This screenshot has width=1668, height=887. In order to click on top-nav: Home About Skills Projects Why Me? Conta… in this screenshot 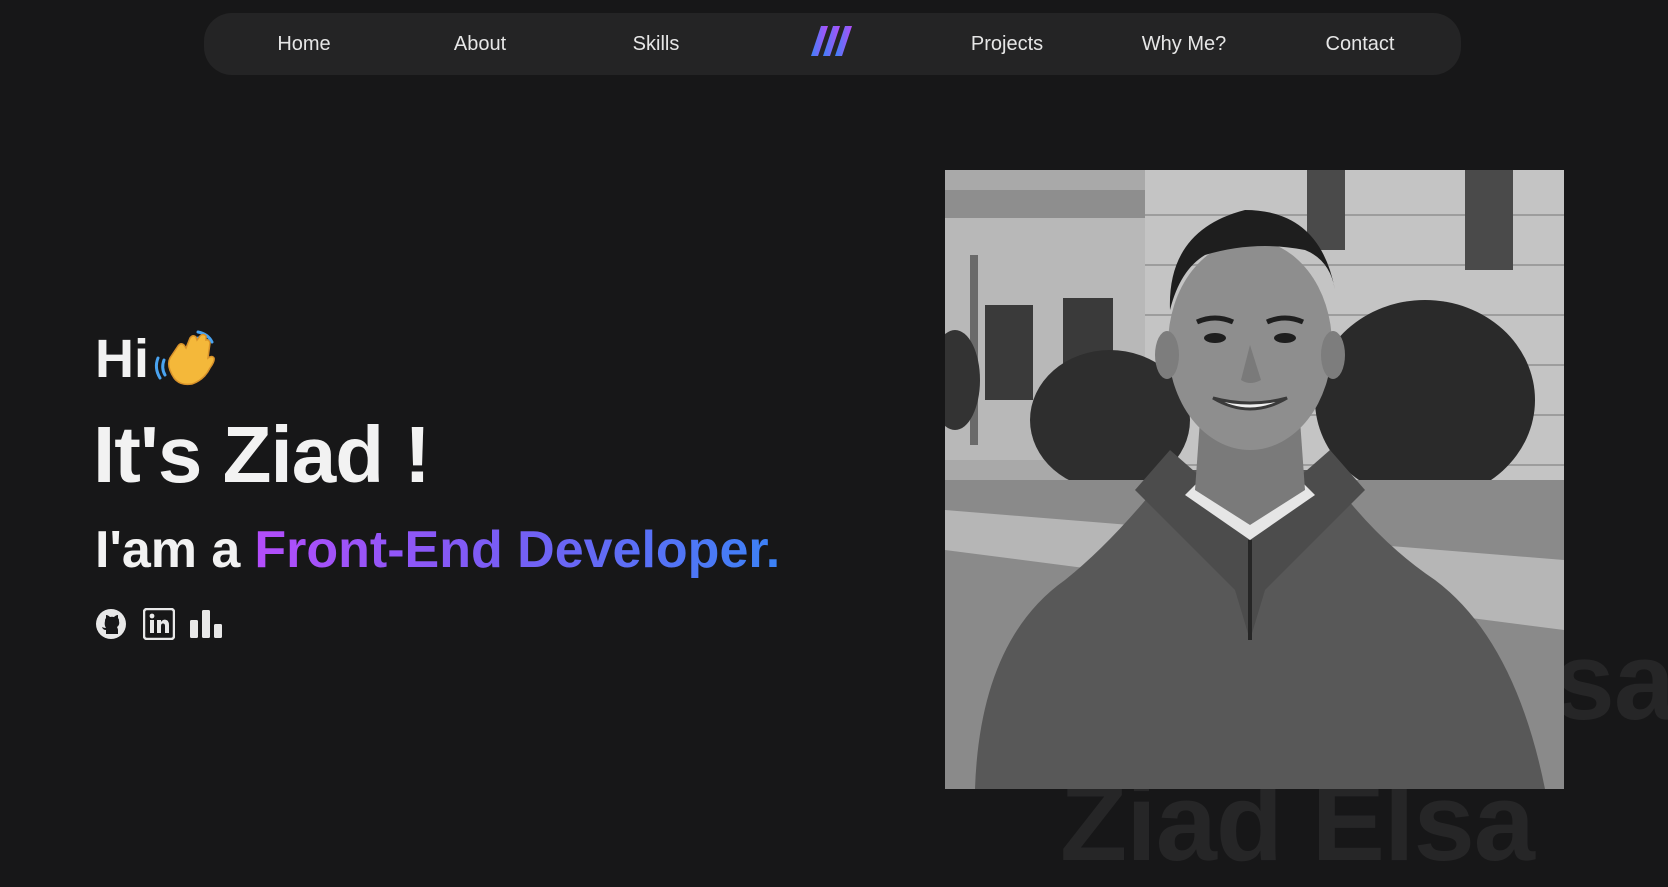, I will do `click(832, 44)`.